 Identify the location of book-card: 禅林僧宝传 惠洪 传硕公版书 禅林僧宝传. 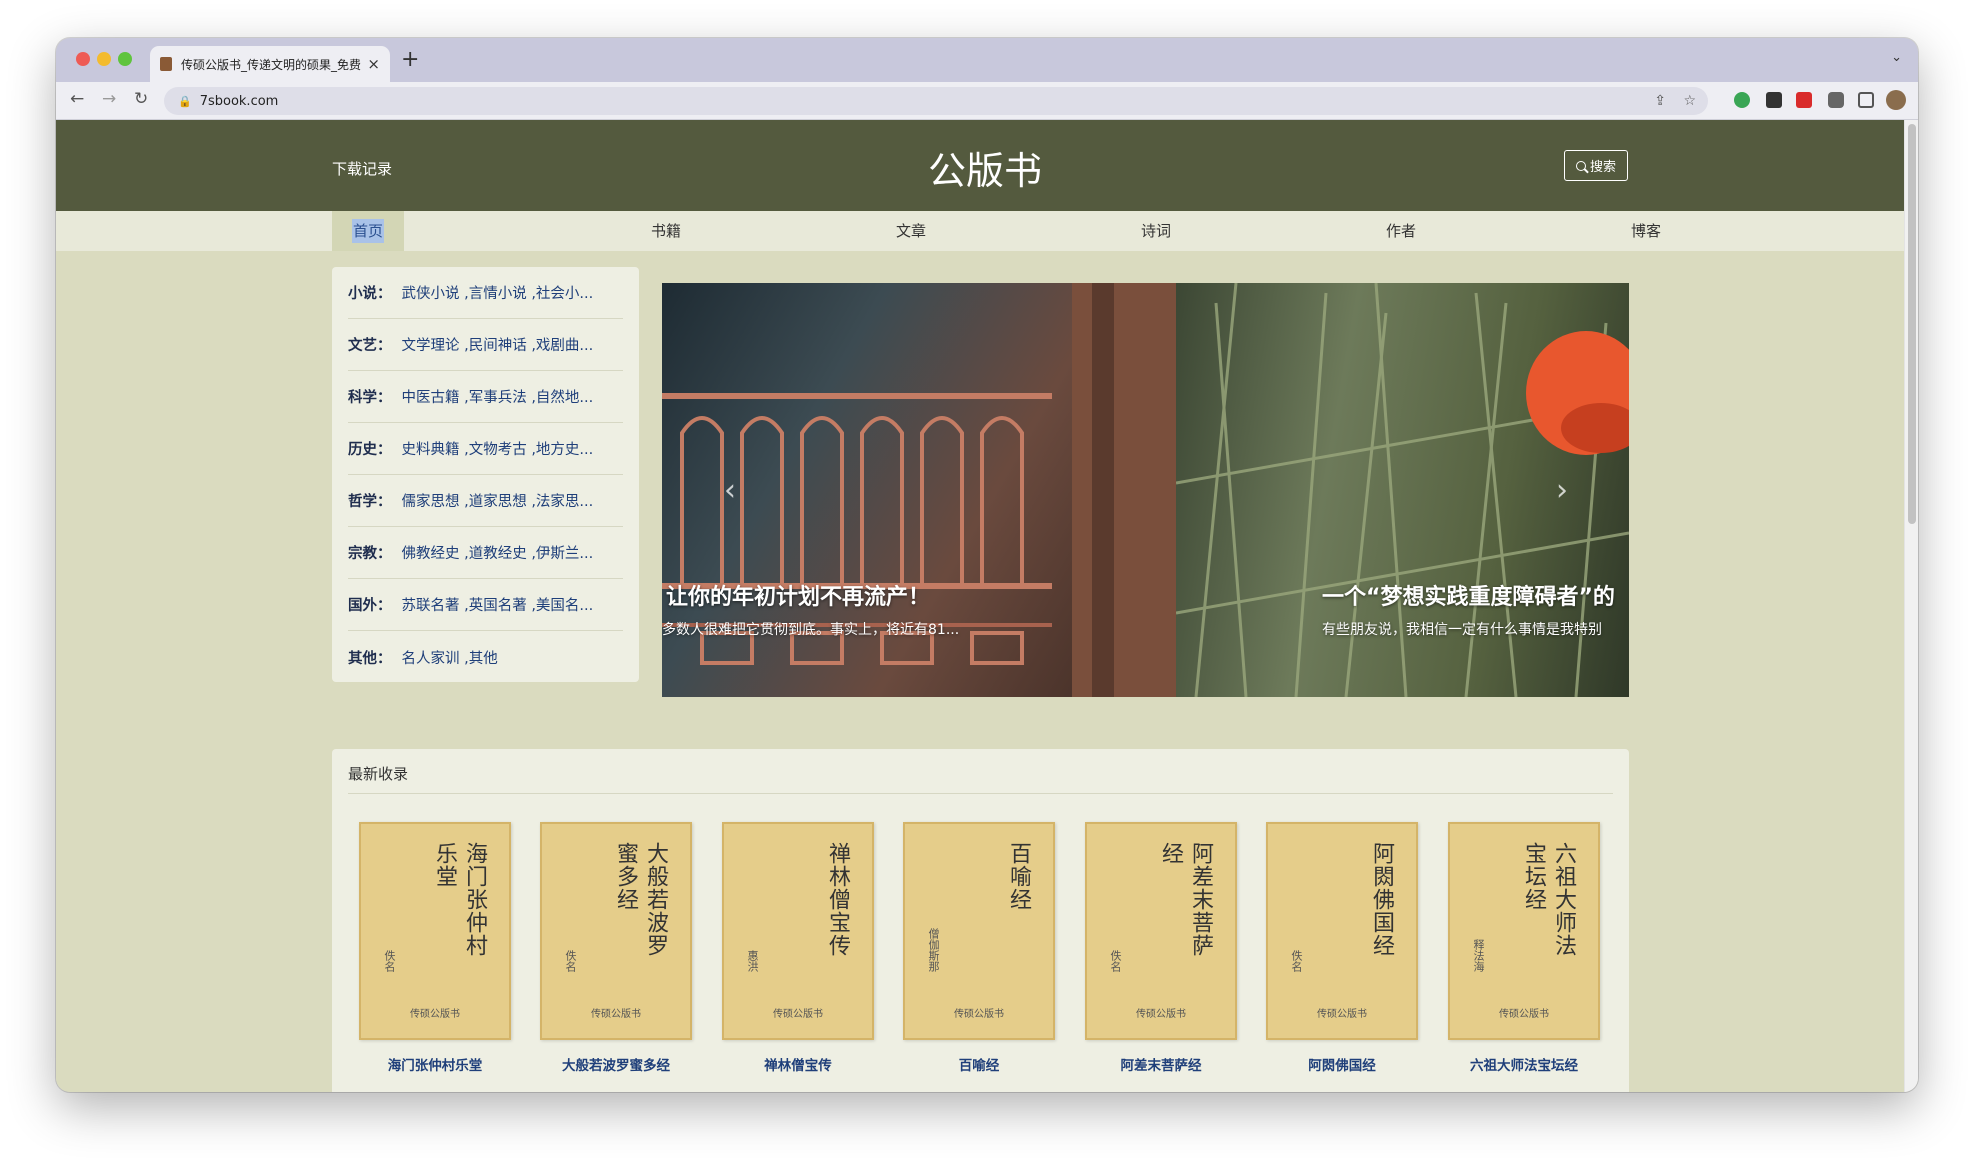
(798, 948).